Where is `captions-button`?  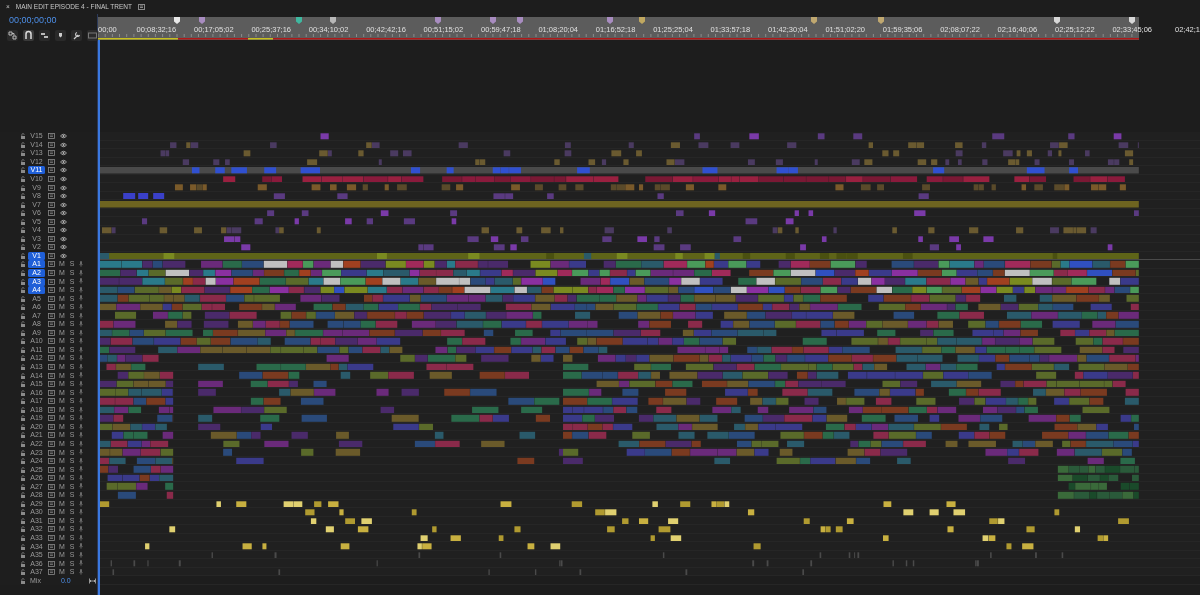 captions-button is located at coordinates (92, 35).